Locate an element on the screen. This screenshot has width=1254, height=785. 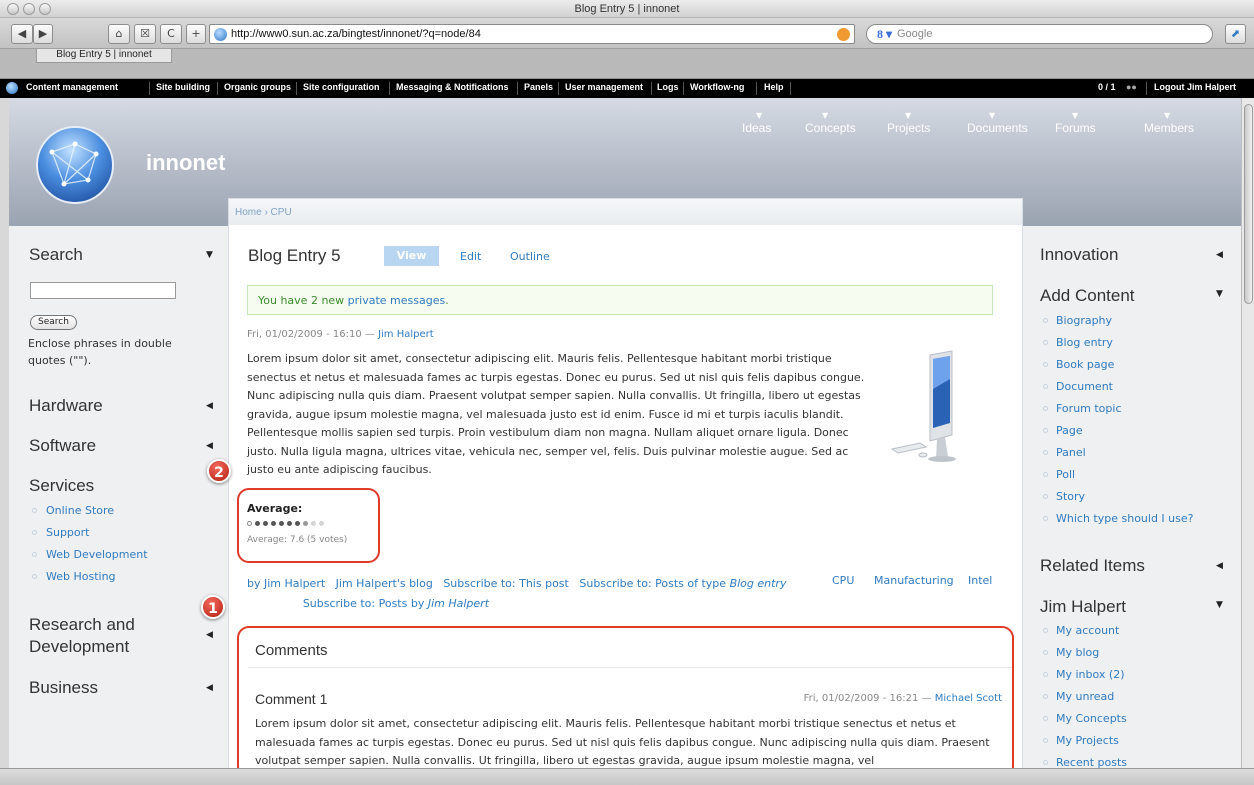
admin-organic-groups: Organic groups is located at coordinates (257, 87).